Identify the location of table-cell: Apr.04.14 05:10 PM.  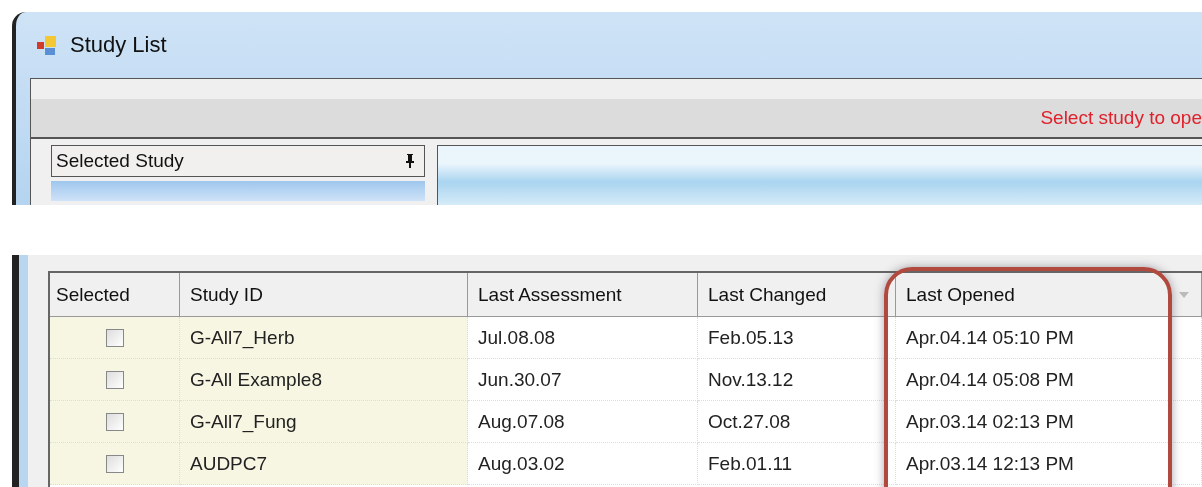
(990, 337).